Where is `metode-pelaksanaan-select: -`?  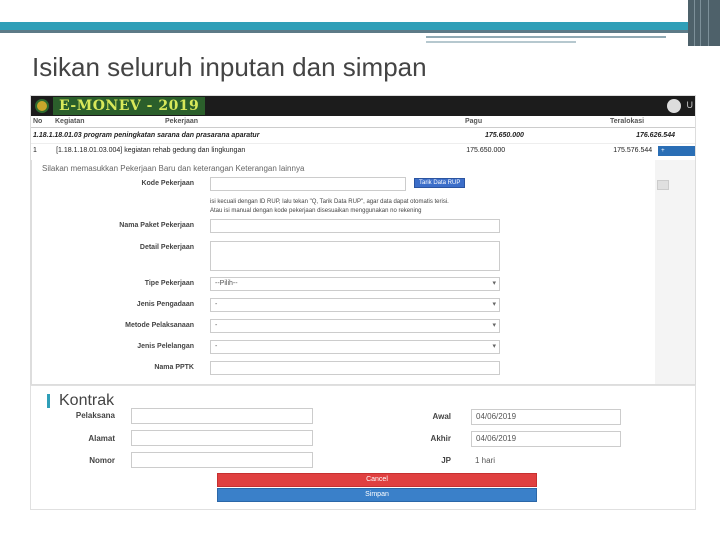 metode-pelaksanaan-select: - is located at coordinates (355, 326).